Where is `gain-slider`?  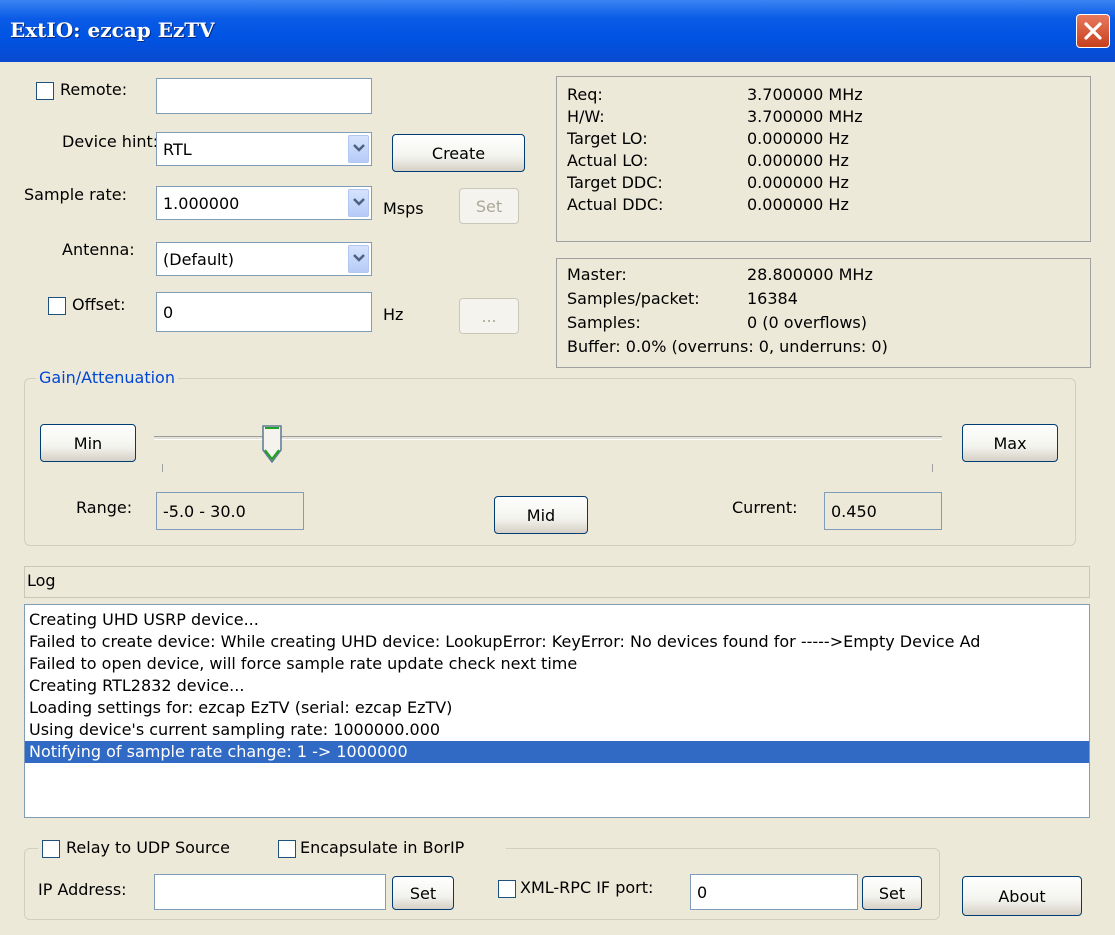 gain-slider is located at coordinates (548, 448).